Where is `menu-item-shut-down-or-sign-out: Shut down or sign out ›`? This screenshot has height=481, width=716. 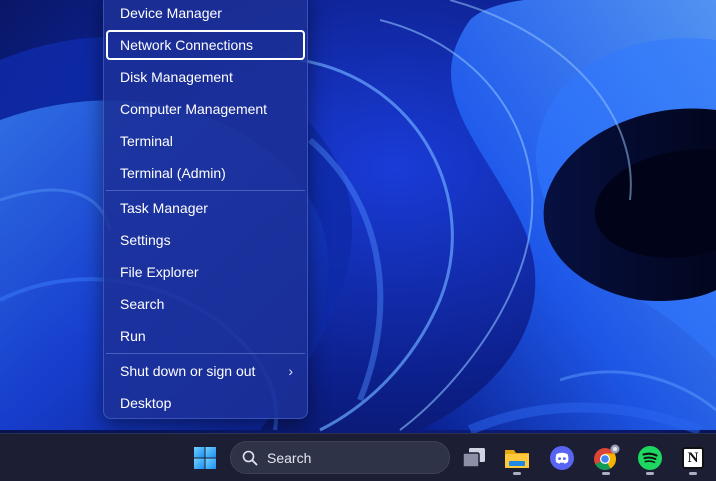 menu-item-shut-down-or-sign-out: Shut down or sign out › is located at coordinates (205, 371).